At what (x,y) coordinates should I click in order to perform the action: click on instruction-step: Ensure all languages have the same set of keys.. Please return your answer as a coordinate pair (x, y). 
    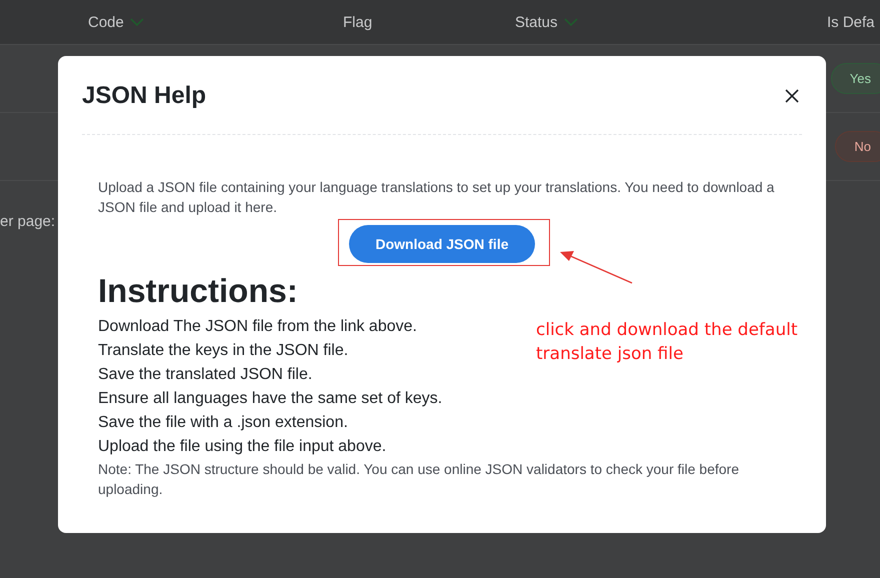
    Looking at the image, I should click on (270, 399).